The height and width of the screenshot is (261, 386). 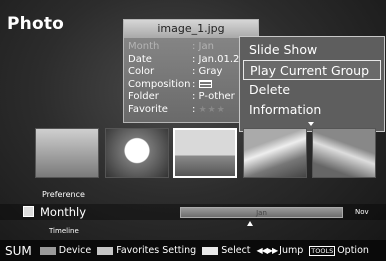 What do you see at coordinates (205, 153) in the screenshot?
I see `landscape-thumbnail` at bounding box center [205, 153].